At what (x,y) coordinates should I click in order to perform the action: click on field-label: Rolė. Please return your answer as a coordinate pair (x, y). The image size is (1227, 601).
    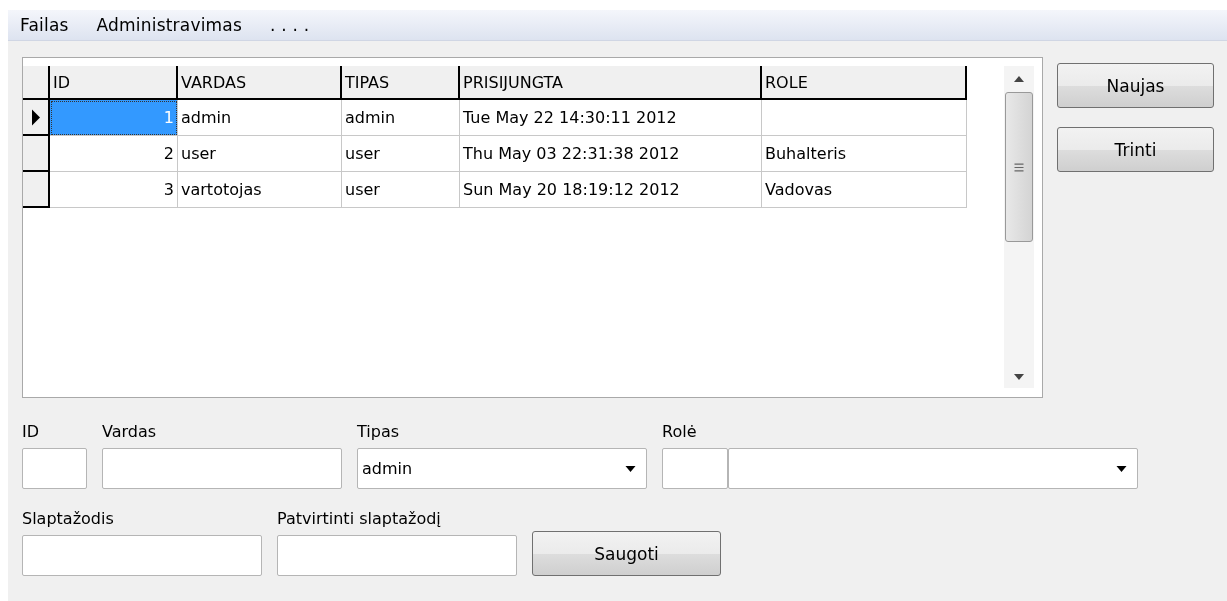
    Looking at the image, I should click on (680, 432).